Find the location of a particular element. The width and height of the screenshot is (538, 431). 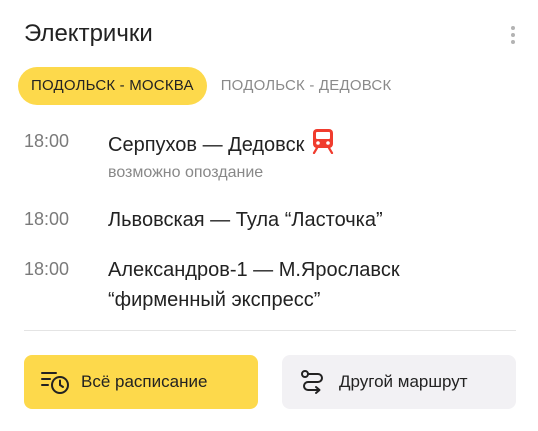

delay-note: возможно опоздание is located at coordinates (186, 172).